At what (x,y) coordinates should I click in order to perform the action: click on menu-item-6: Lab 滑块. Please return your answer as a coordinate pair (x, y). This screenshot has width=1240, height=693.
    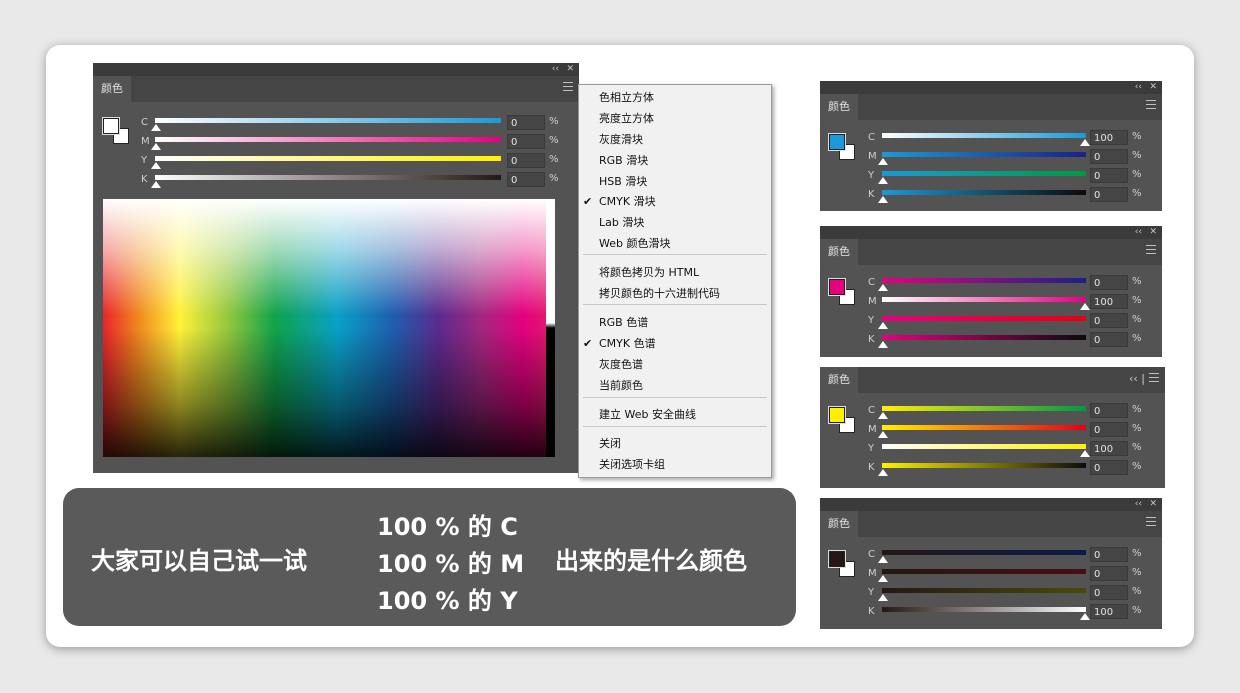
    Looking at the image, I should click on (621, 223).